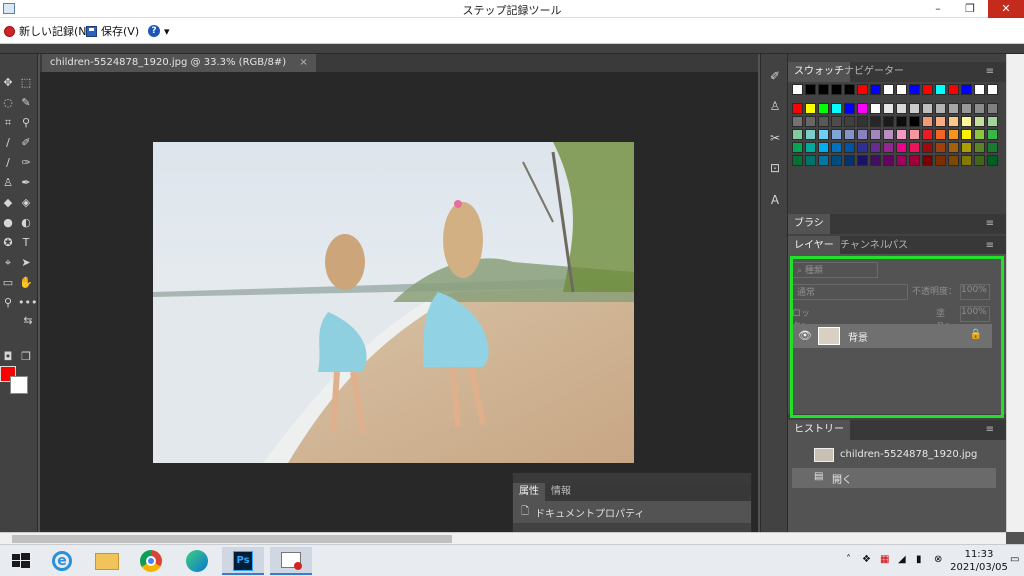 This screenshot has width=1024, height=576. What do you see at coordinates (809, 224) in the screenshot?
I see `tab-brush: ブラシ` at bounding box center [809, 224].